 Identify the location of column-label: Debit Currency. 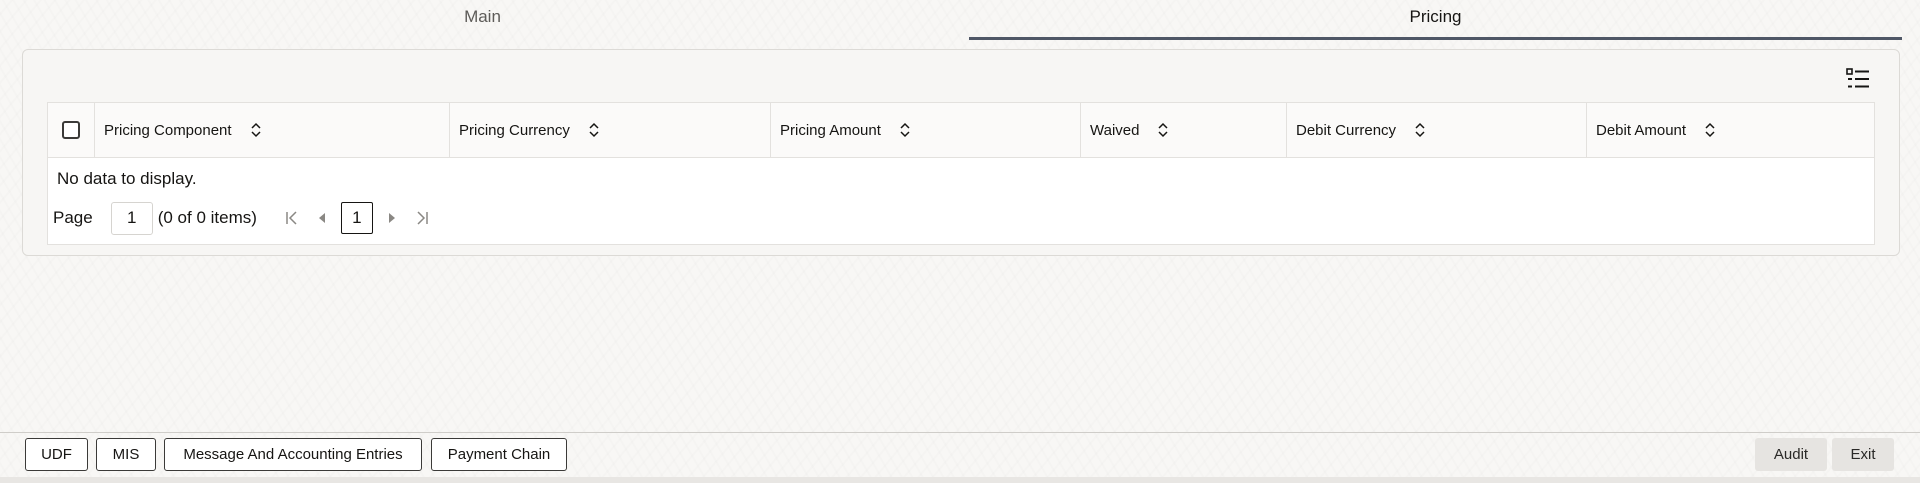
(1346, 130).